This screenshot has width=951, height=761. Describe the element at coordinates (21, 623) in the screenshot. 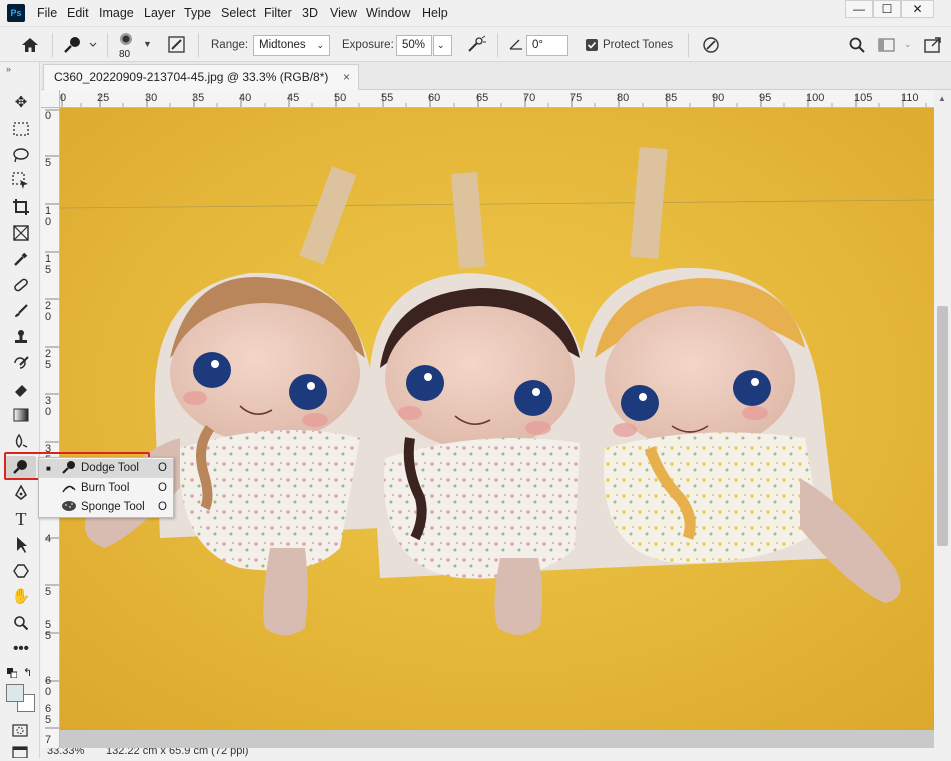

I see `zoom-tool-icon` at that location.